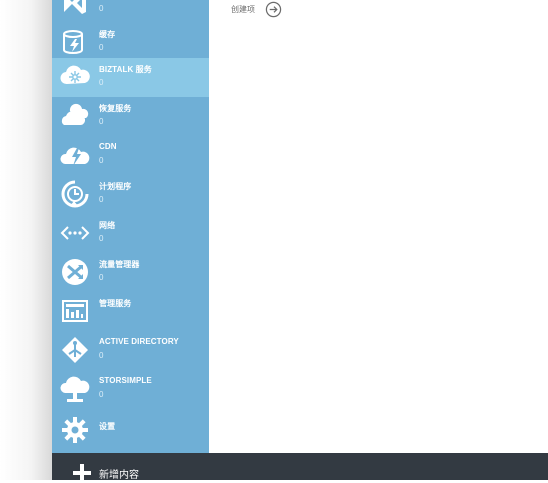 The height and width of the screenshot is (483, 548). What do you see at coordinates (75, 42) in the screenshot?
I see `cache-icon` at bounding box center [75, 42].